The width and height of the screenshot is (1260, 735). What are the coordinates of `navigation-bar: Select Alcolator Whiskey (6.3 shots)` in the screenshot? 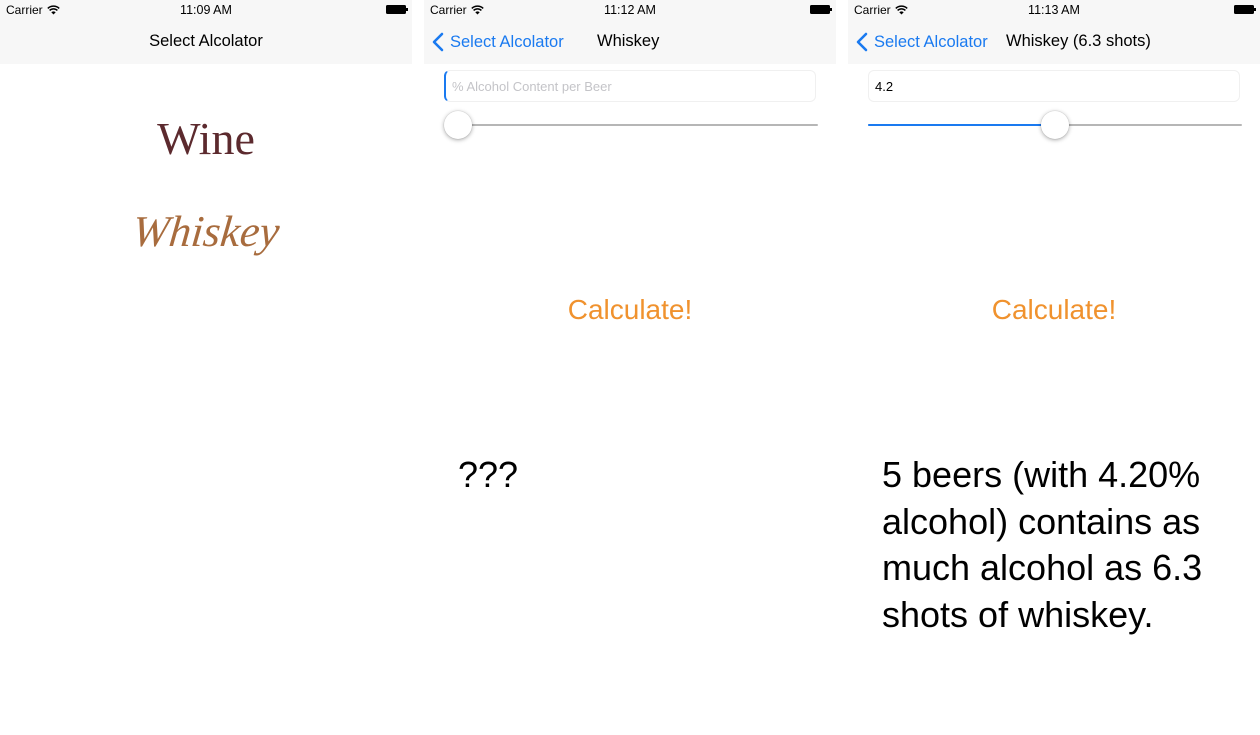 It's located at (1054, 42).